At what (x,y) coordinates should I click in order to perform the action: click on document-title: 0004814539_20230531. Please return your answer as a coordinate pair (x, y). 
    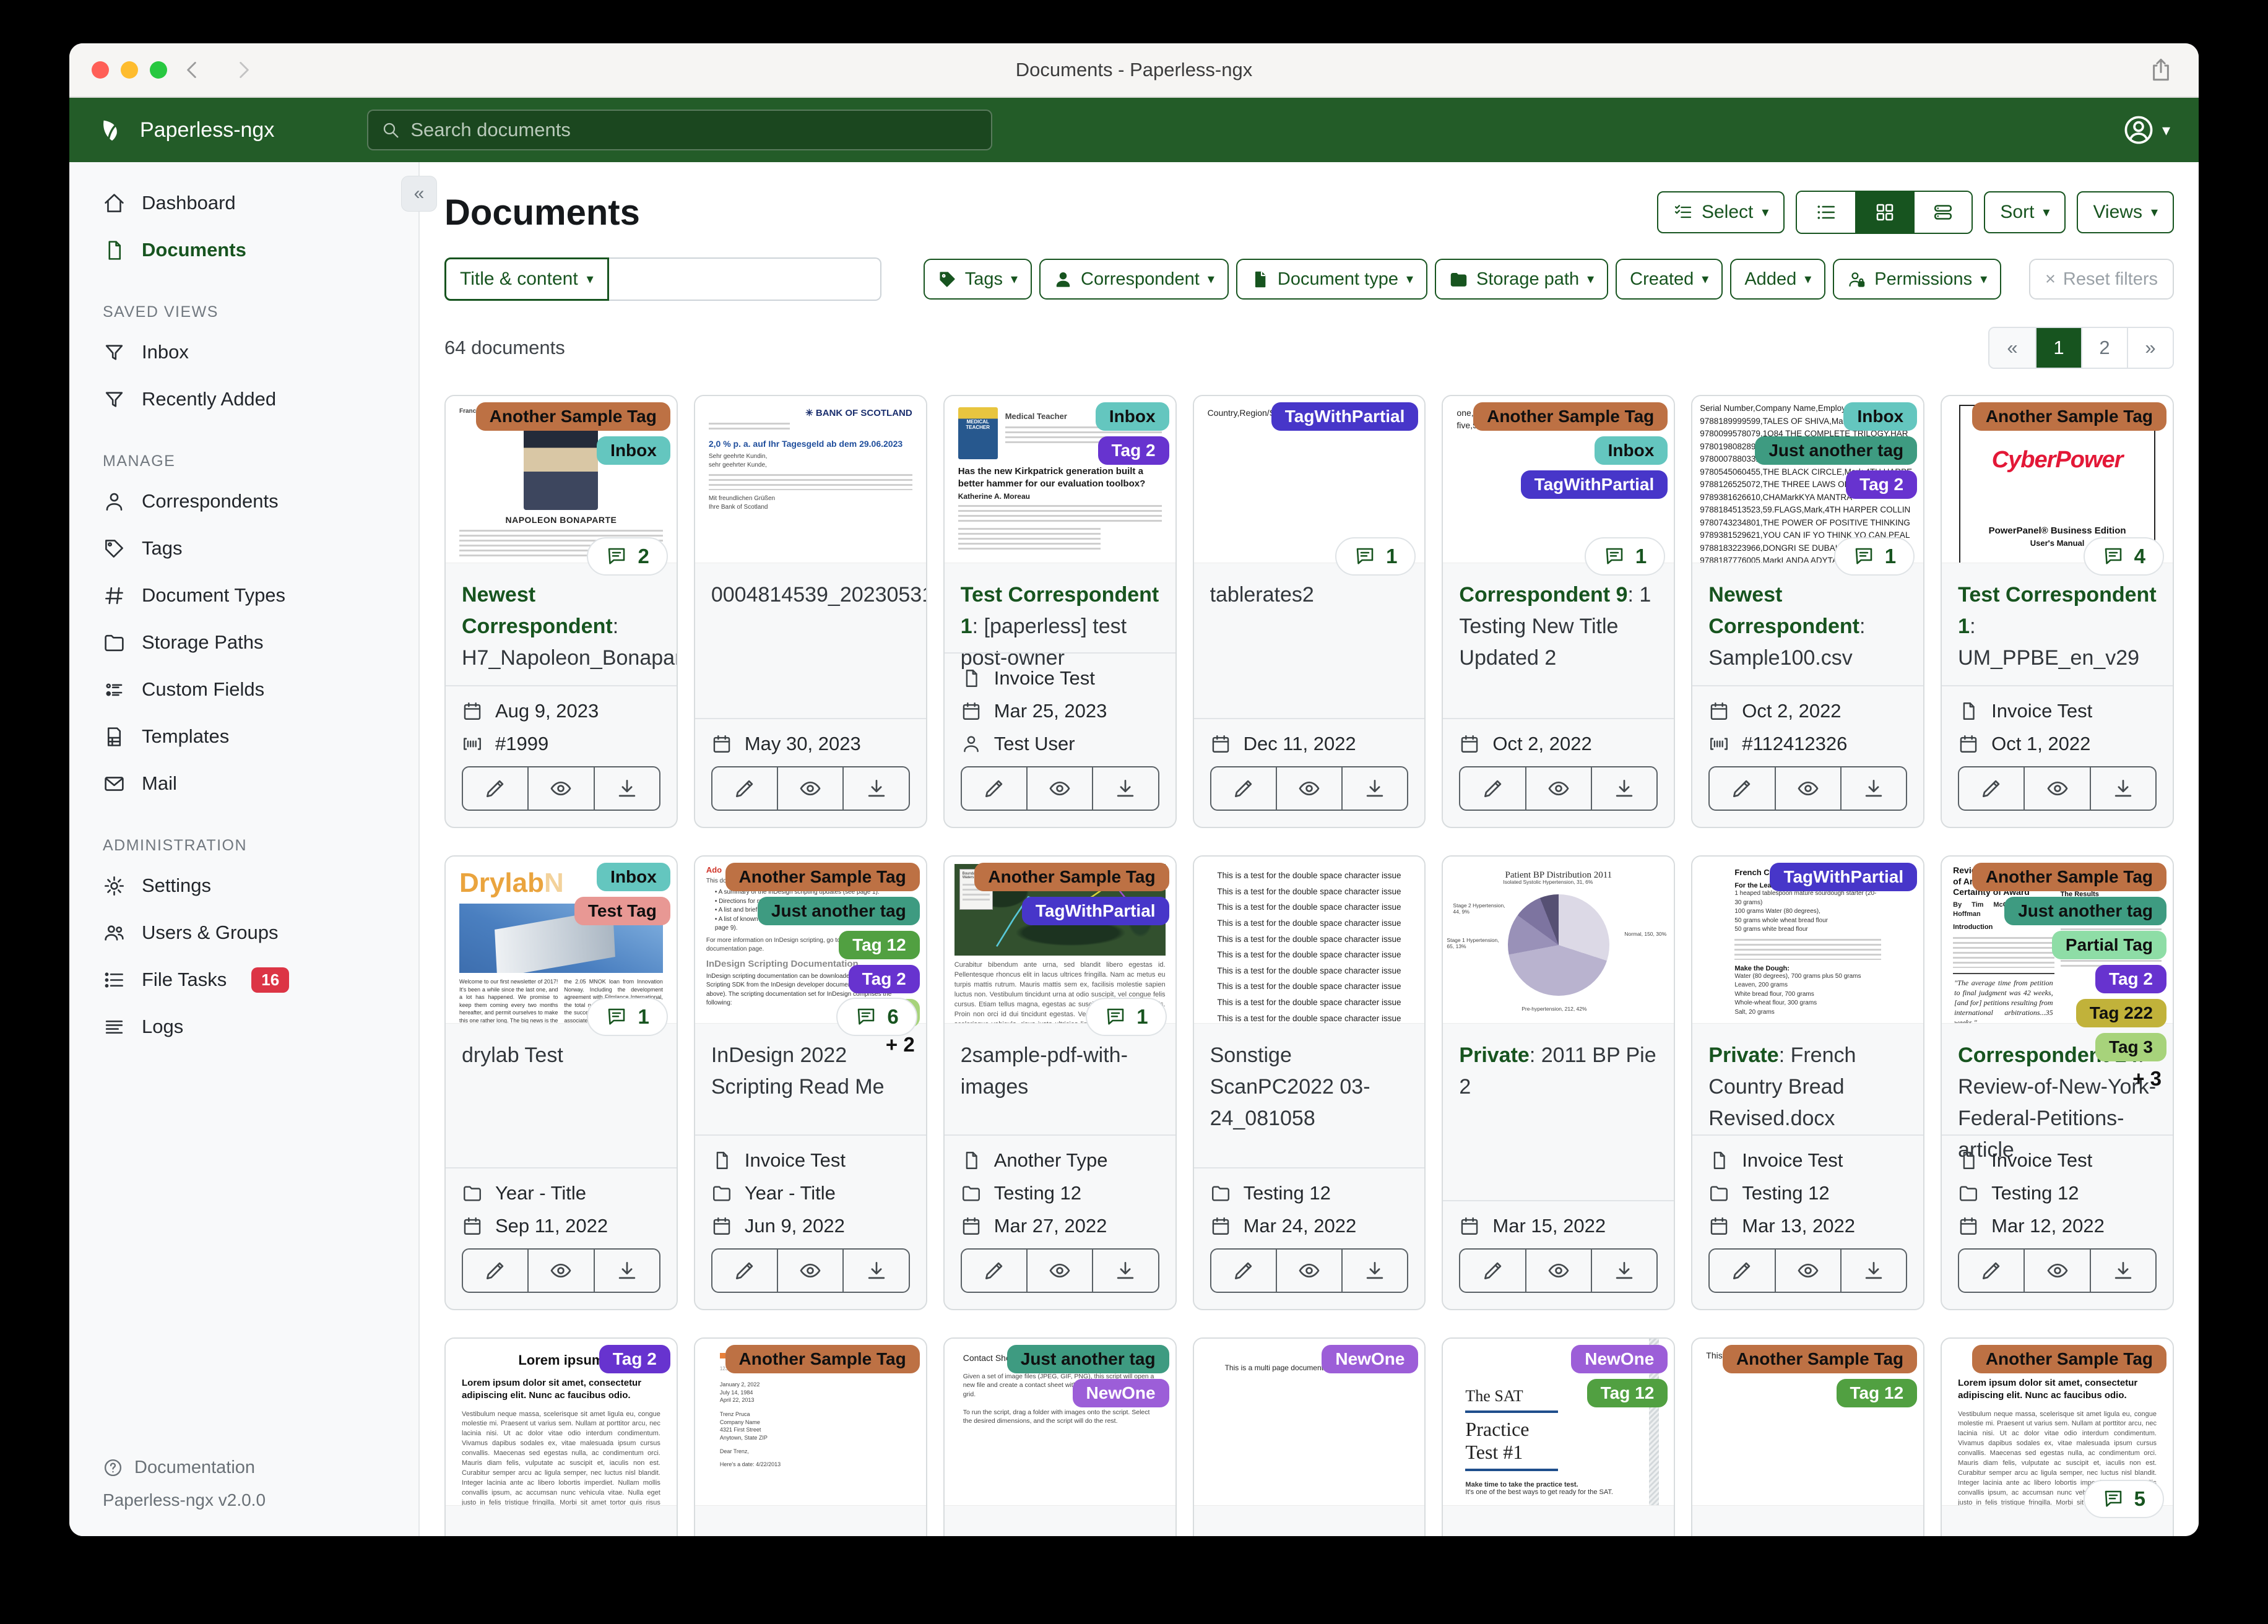
    Looking at the image, I should click on (818, 595).